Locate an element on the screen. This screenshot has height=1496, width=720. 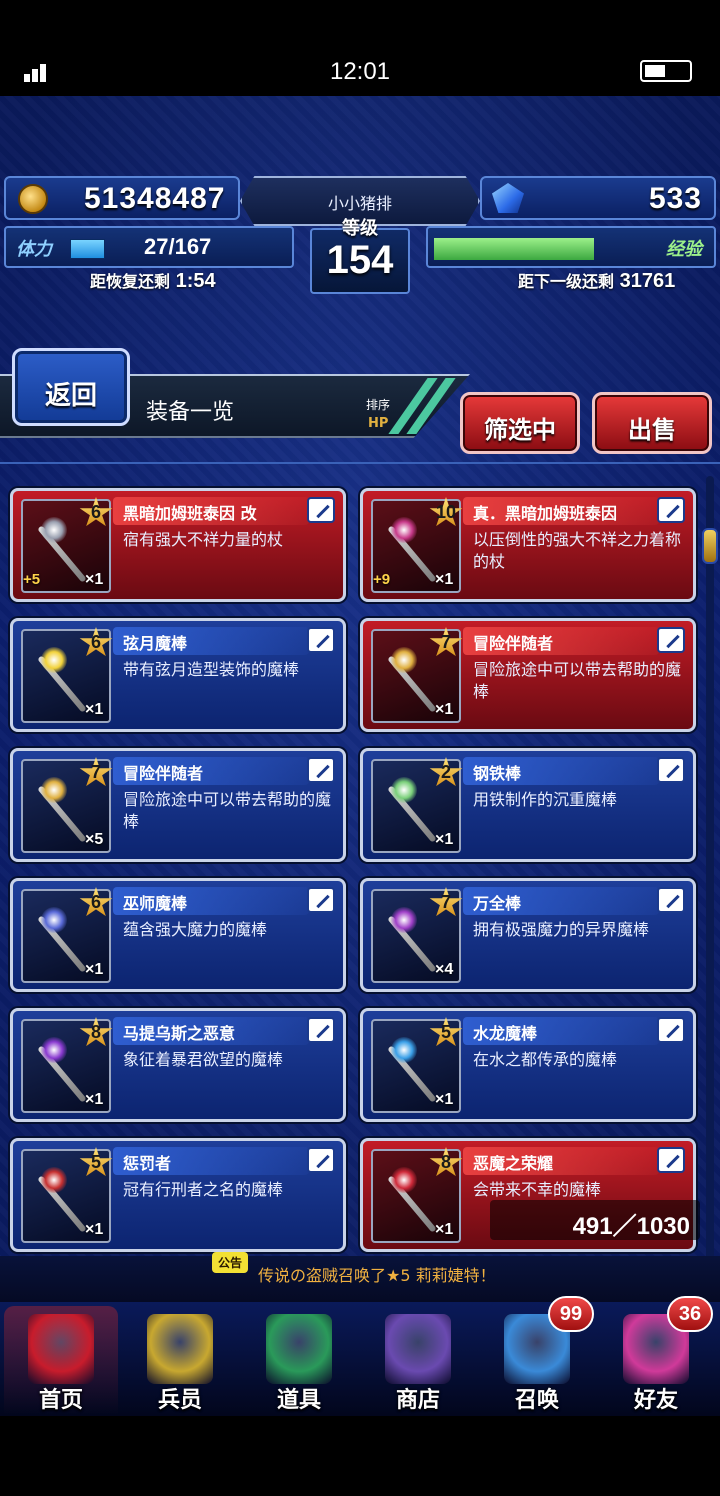
item-name: 真．黑暗加姆班泰因 is located at coordinates (545, 513).